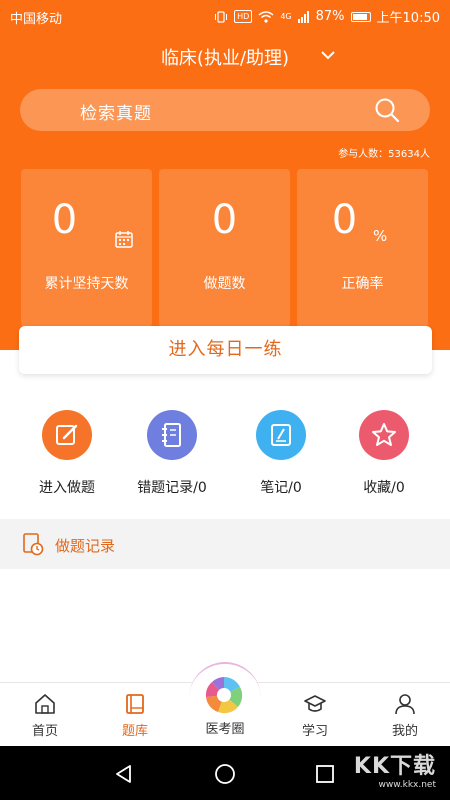  What do you see at coordinates (225, 350) in the screenshot?
I see `daily-practice-button: 进入每日一练` at bounding box center [225, 350].